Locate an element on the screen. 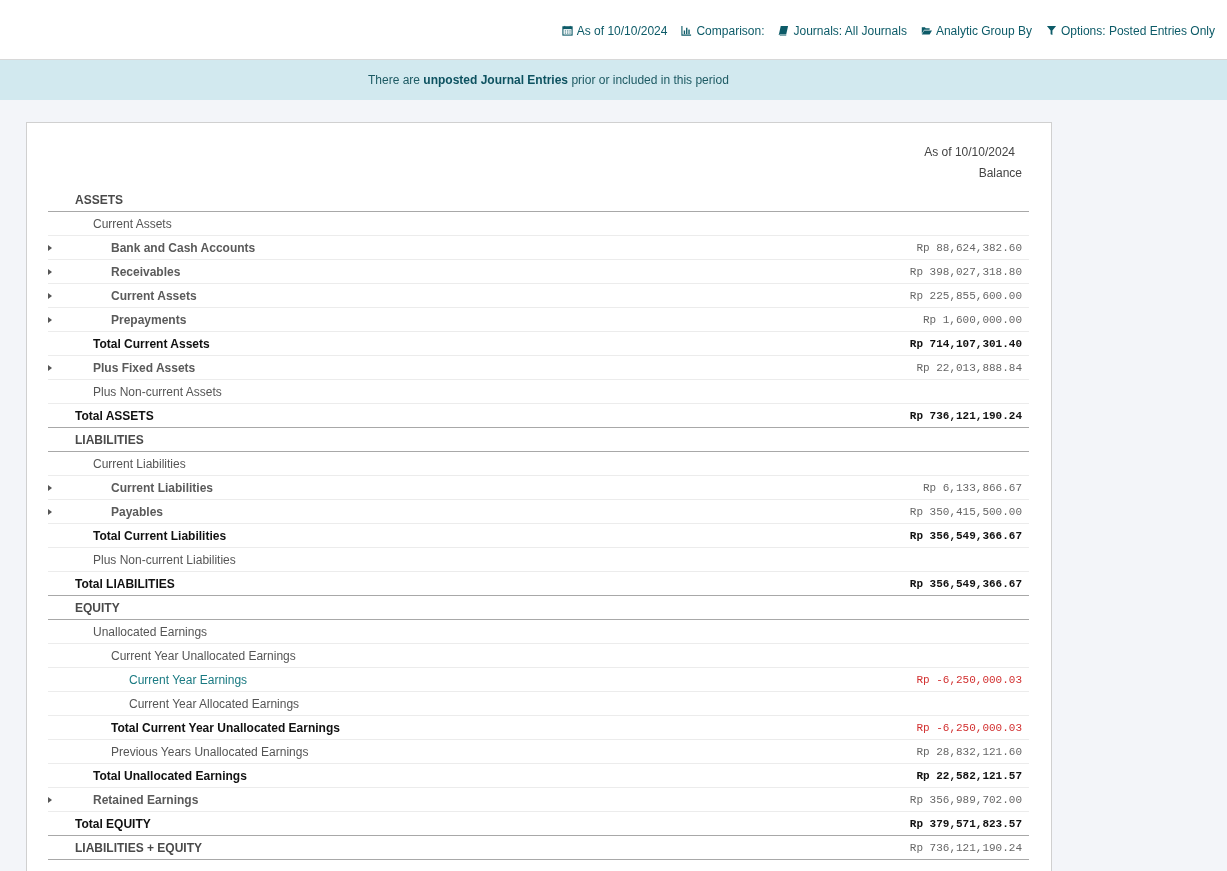 The height and width of the screenshot is (871, 1227). filter-button: Options: Posted Entries Only is located at coordinates (1130, 30).